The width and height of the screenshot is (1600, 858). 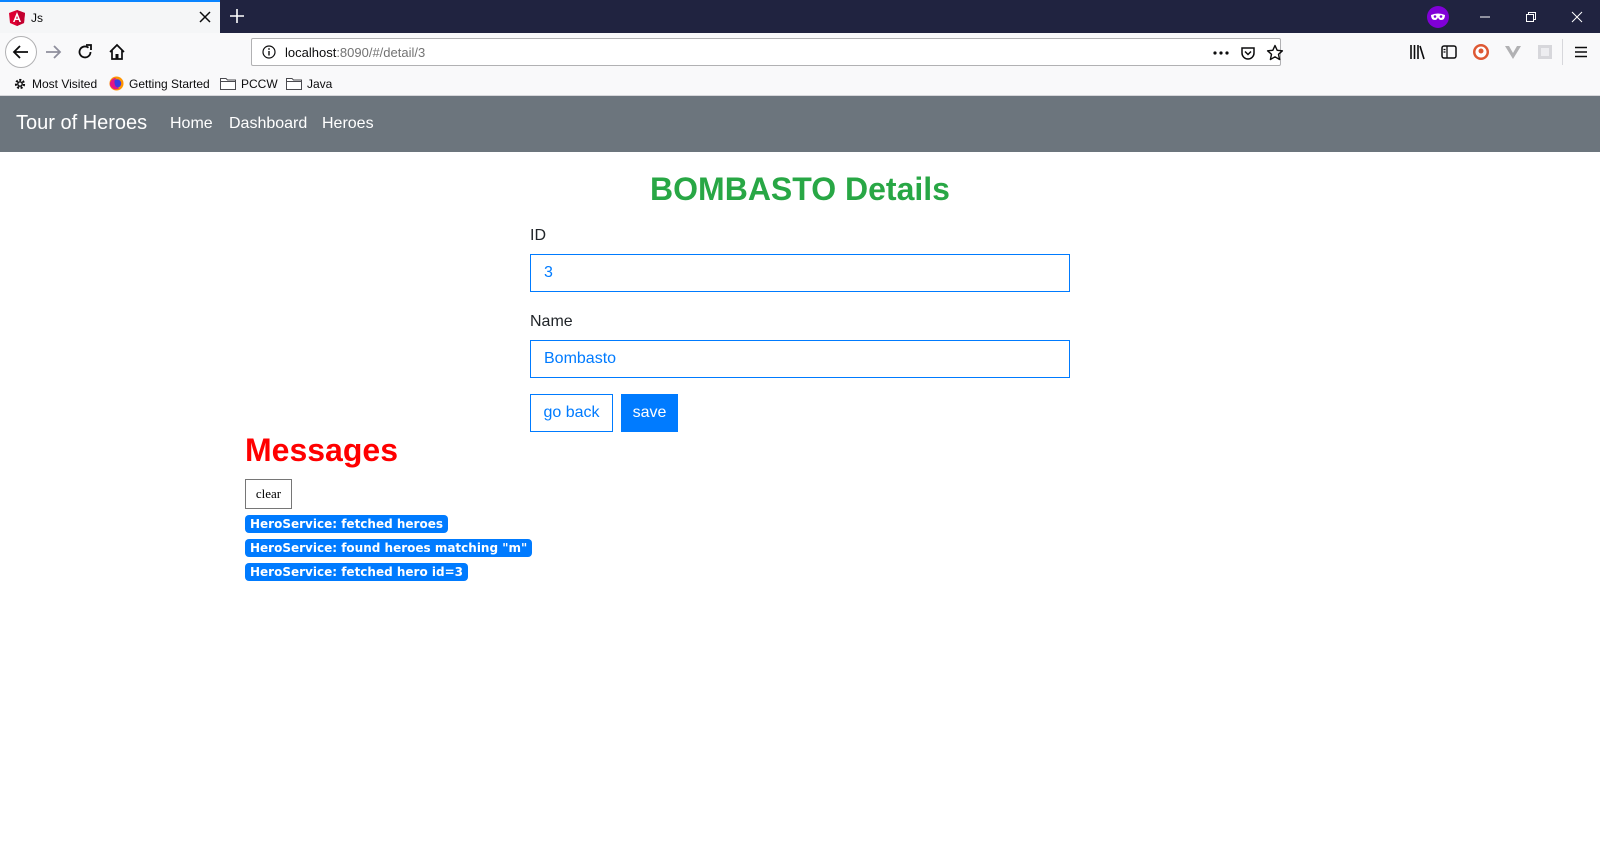 I want to click on save-button: save, so click(x=649, y=413).